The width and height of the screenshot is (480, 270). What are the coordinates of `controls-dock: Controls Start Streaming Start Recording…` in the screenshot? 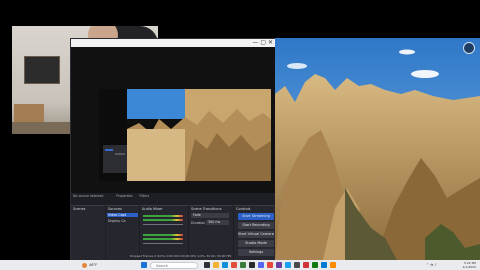 It's located at (255, 233).